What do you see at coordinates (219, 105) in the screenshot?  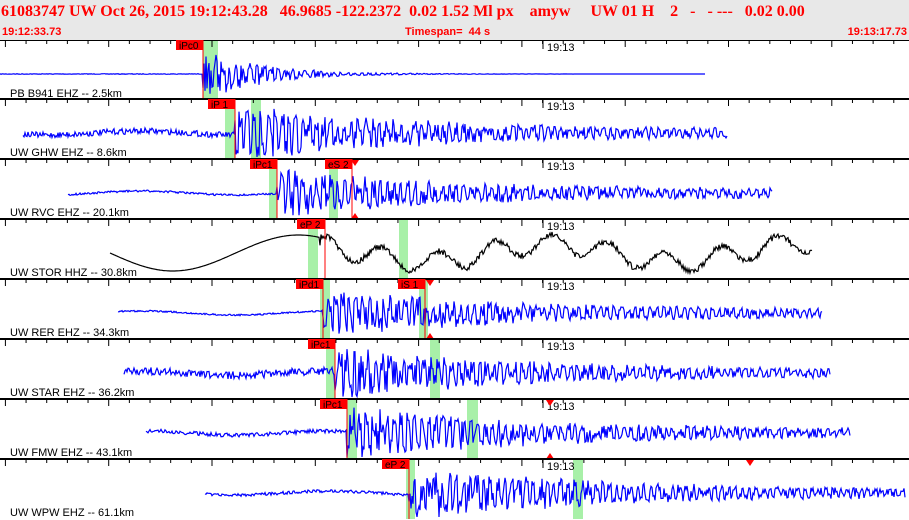 I see `pick-label: iP 1` at bounding box center [219, 105].